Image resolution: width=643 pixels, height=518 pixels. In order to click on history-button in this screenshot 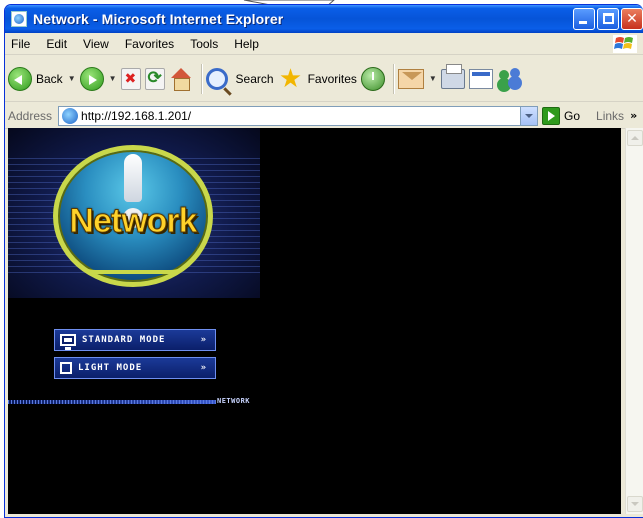, I will do `click(372, 79)`.